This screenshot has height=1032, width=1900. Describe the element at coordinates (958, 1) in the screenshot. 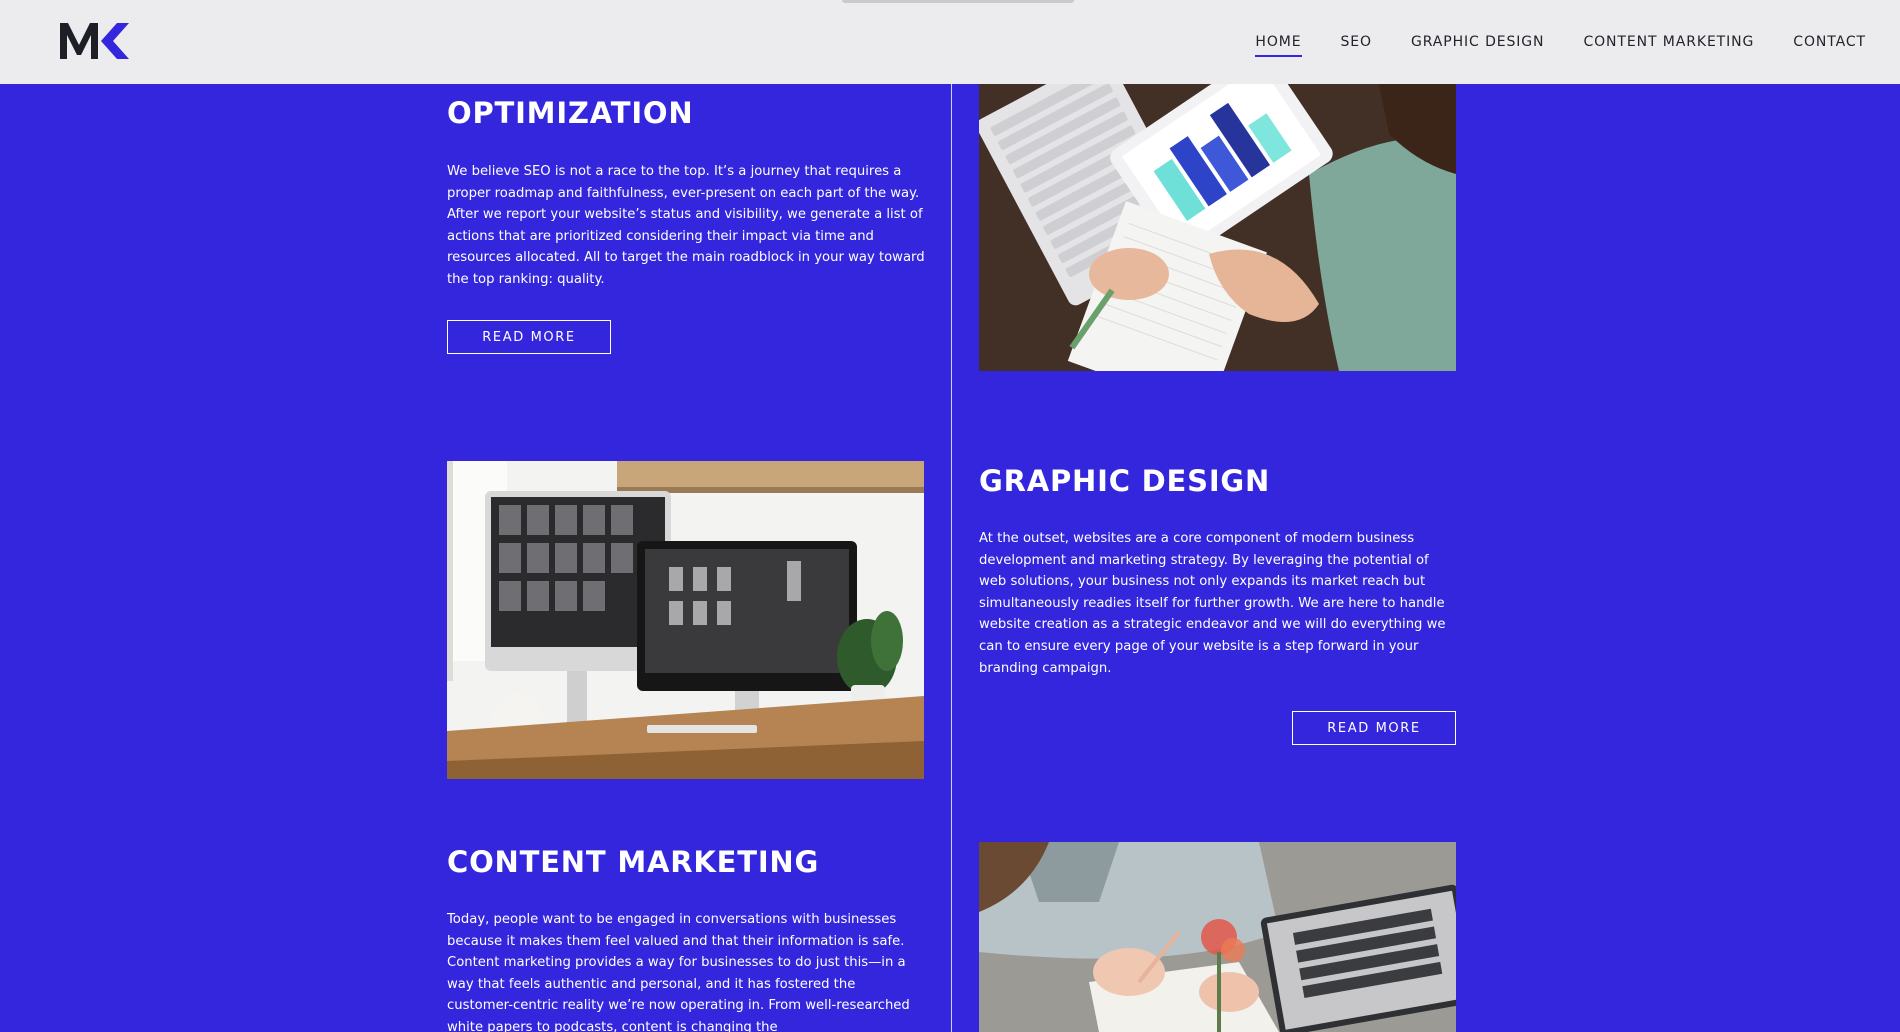

I see `header-pull-tab` at that location.